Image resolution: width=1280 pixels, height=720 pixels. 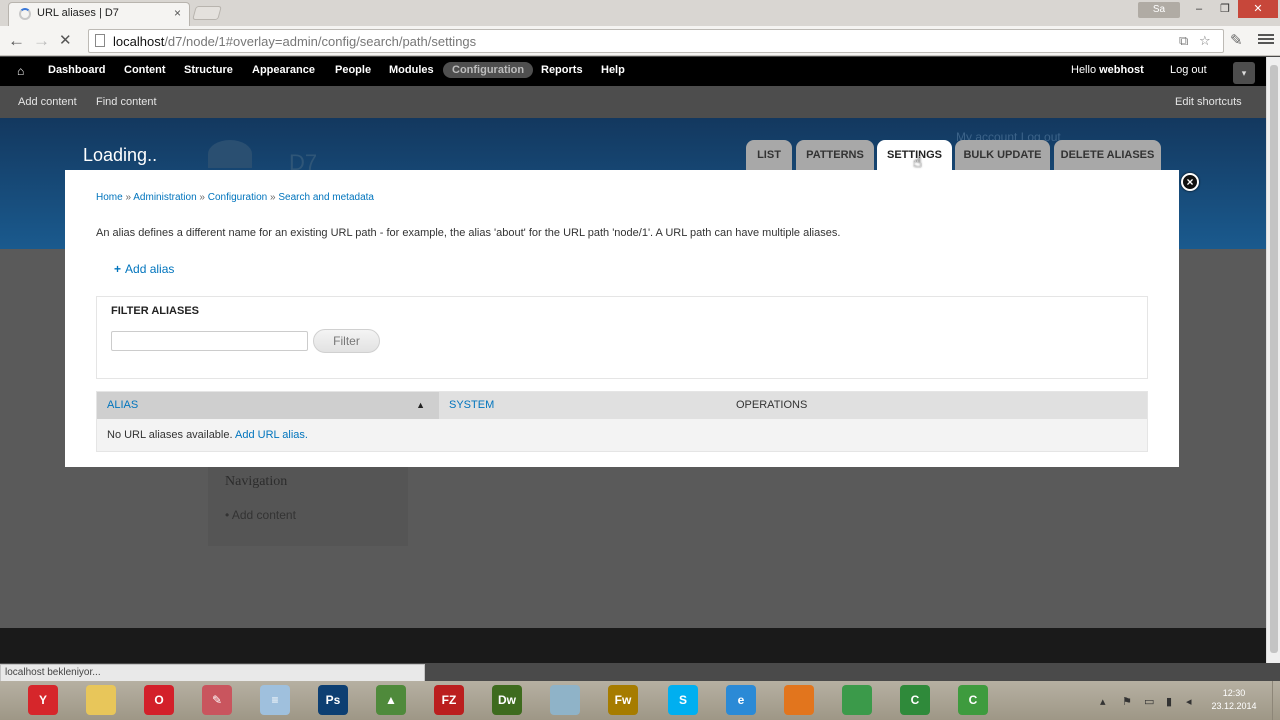 I want to click on admin-menu-reports: Reports, so click(x=562, y=70).